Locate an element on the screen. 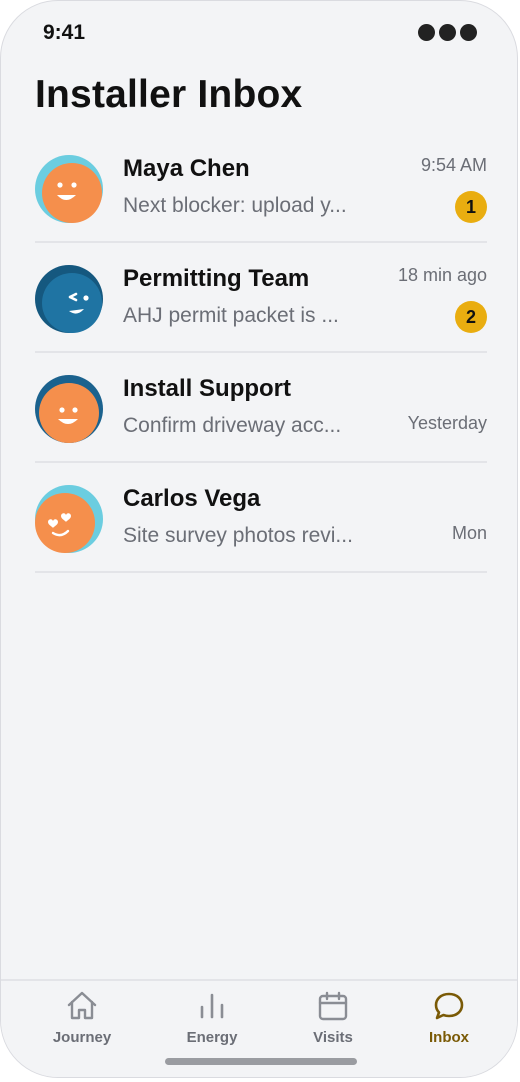 Image resolution: width=520 pixels, height=1082 pixels. calendar-icon is located at coordinates (333, 1006).